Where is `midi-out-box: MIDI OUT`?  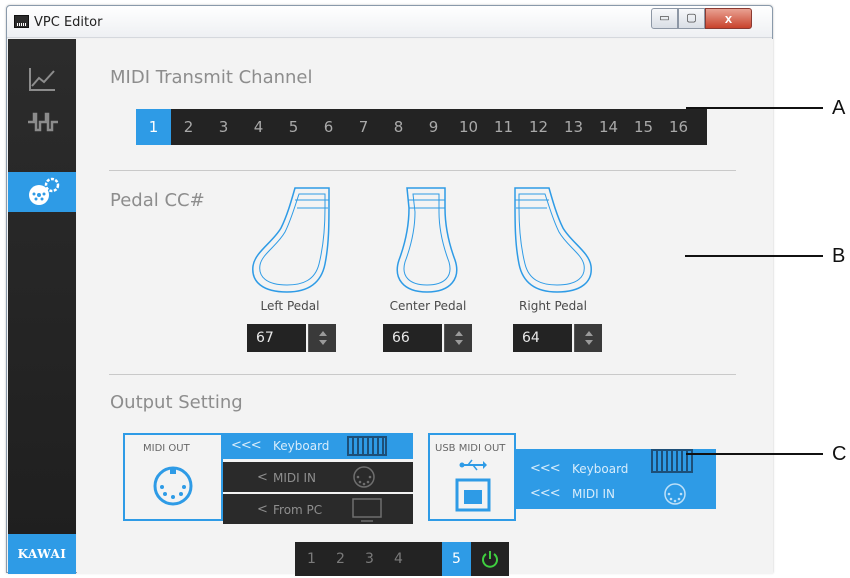 midi-out-box: MIDI OUT is located at coordinates (173, 477).